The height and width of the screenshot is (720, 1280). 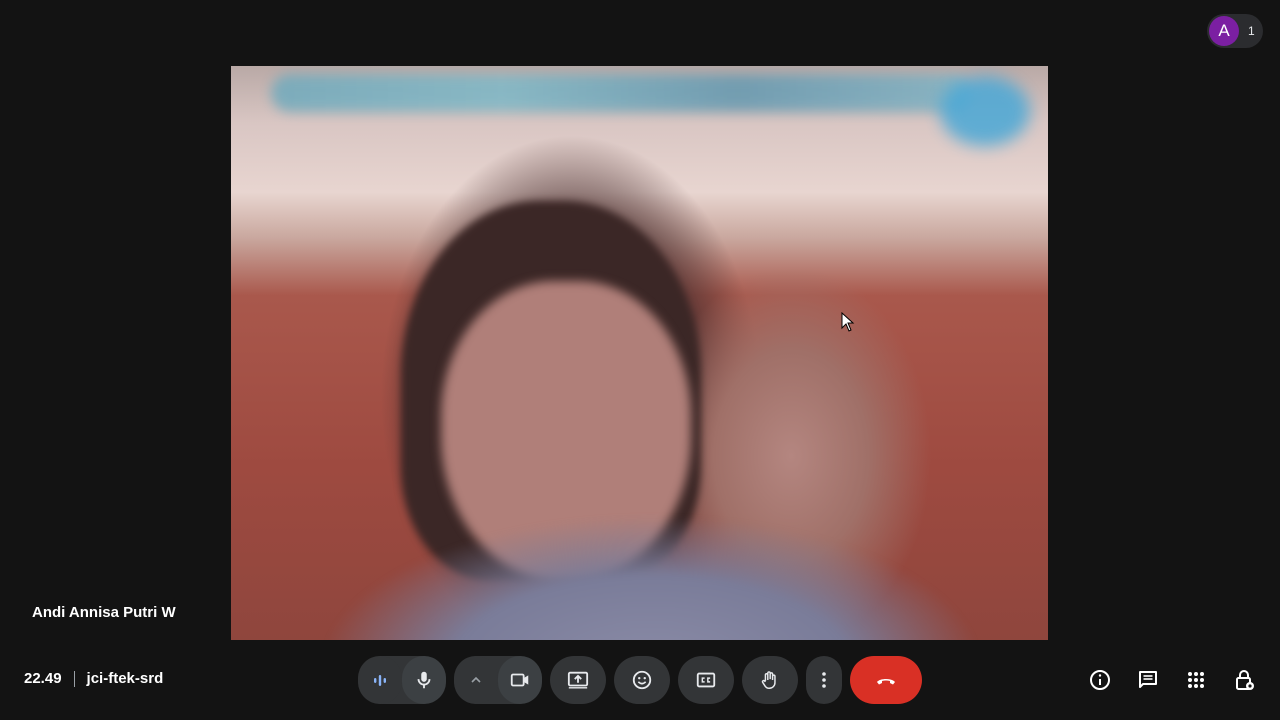 What do you see at coordinates (43, 678) in the screenshot?
I see `meeting-time: 22.49` at bounding box center [43, 678].